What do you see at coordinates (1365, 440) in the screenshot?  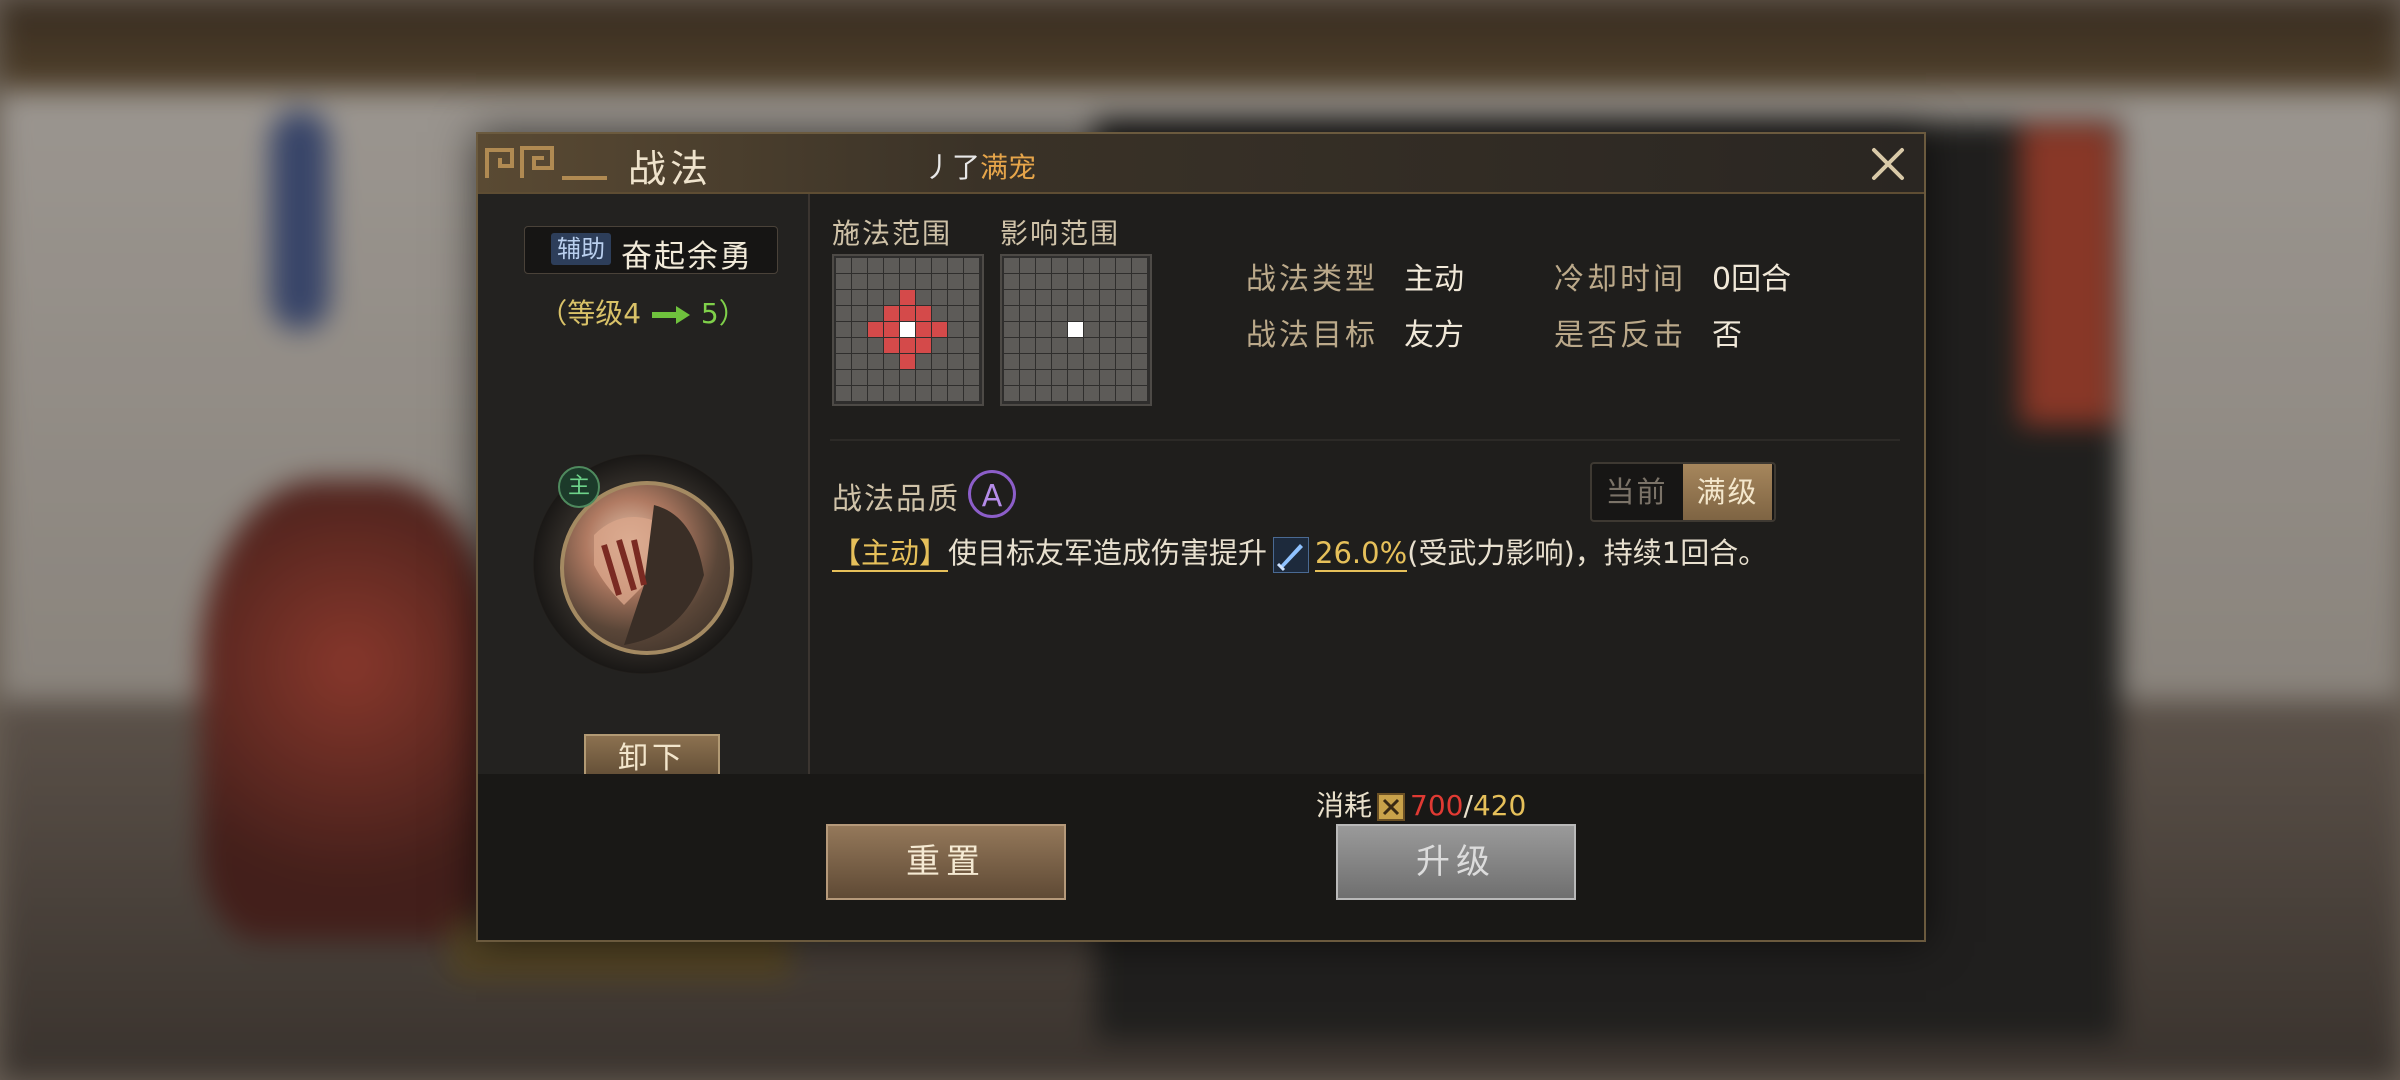 I see `divider` at bounding box center [1365, 440].